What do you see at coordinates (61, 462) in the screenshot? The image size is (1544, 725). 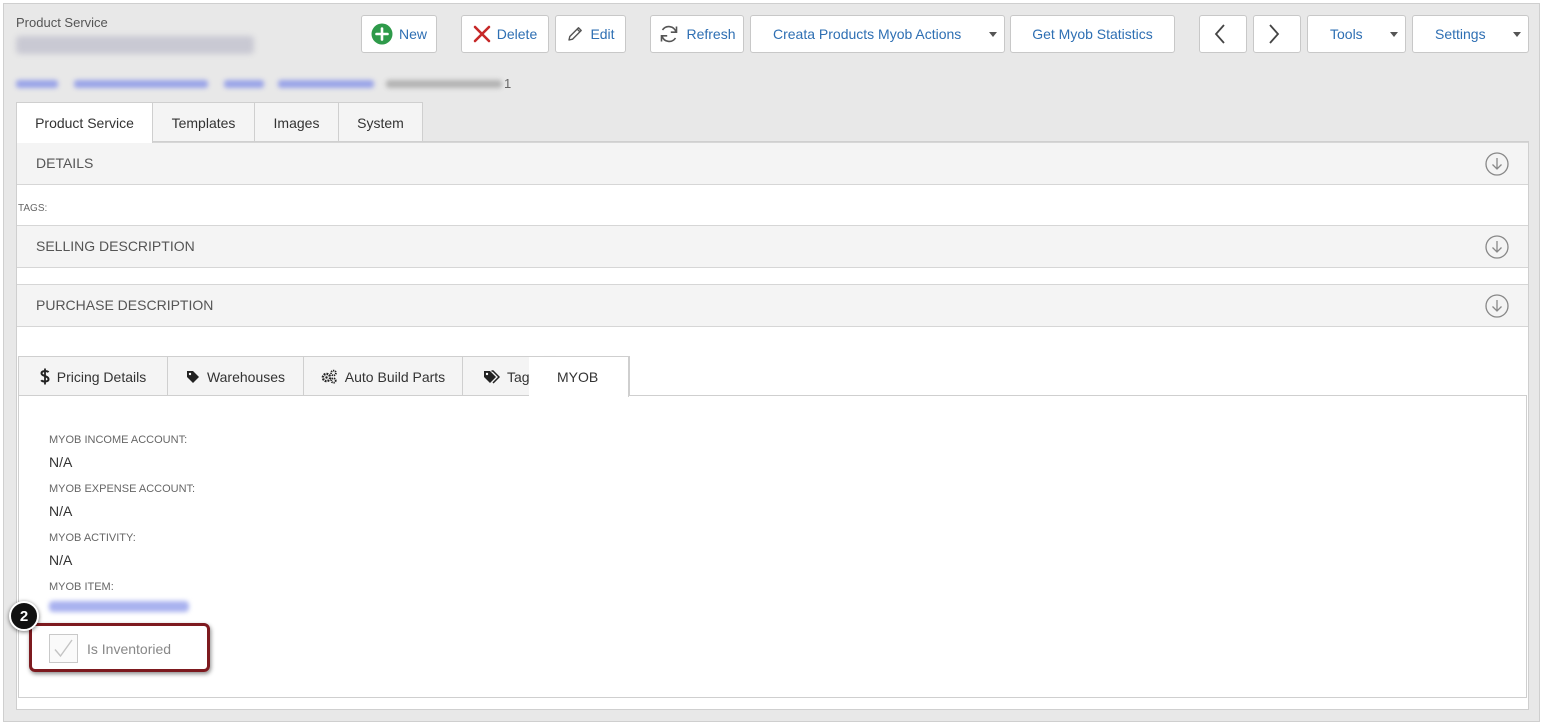 I see `myob-income-account-value: N/A` at bounding box center [61, 462].